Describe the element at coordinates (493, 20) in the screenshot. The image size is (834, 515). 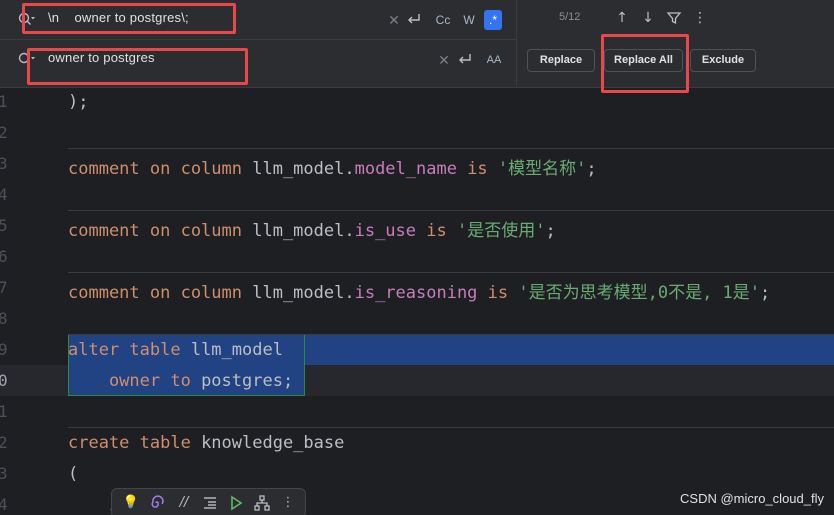
I see `regex-toggle: .*` at that location.